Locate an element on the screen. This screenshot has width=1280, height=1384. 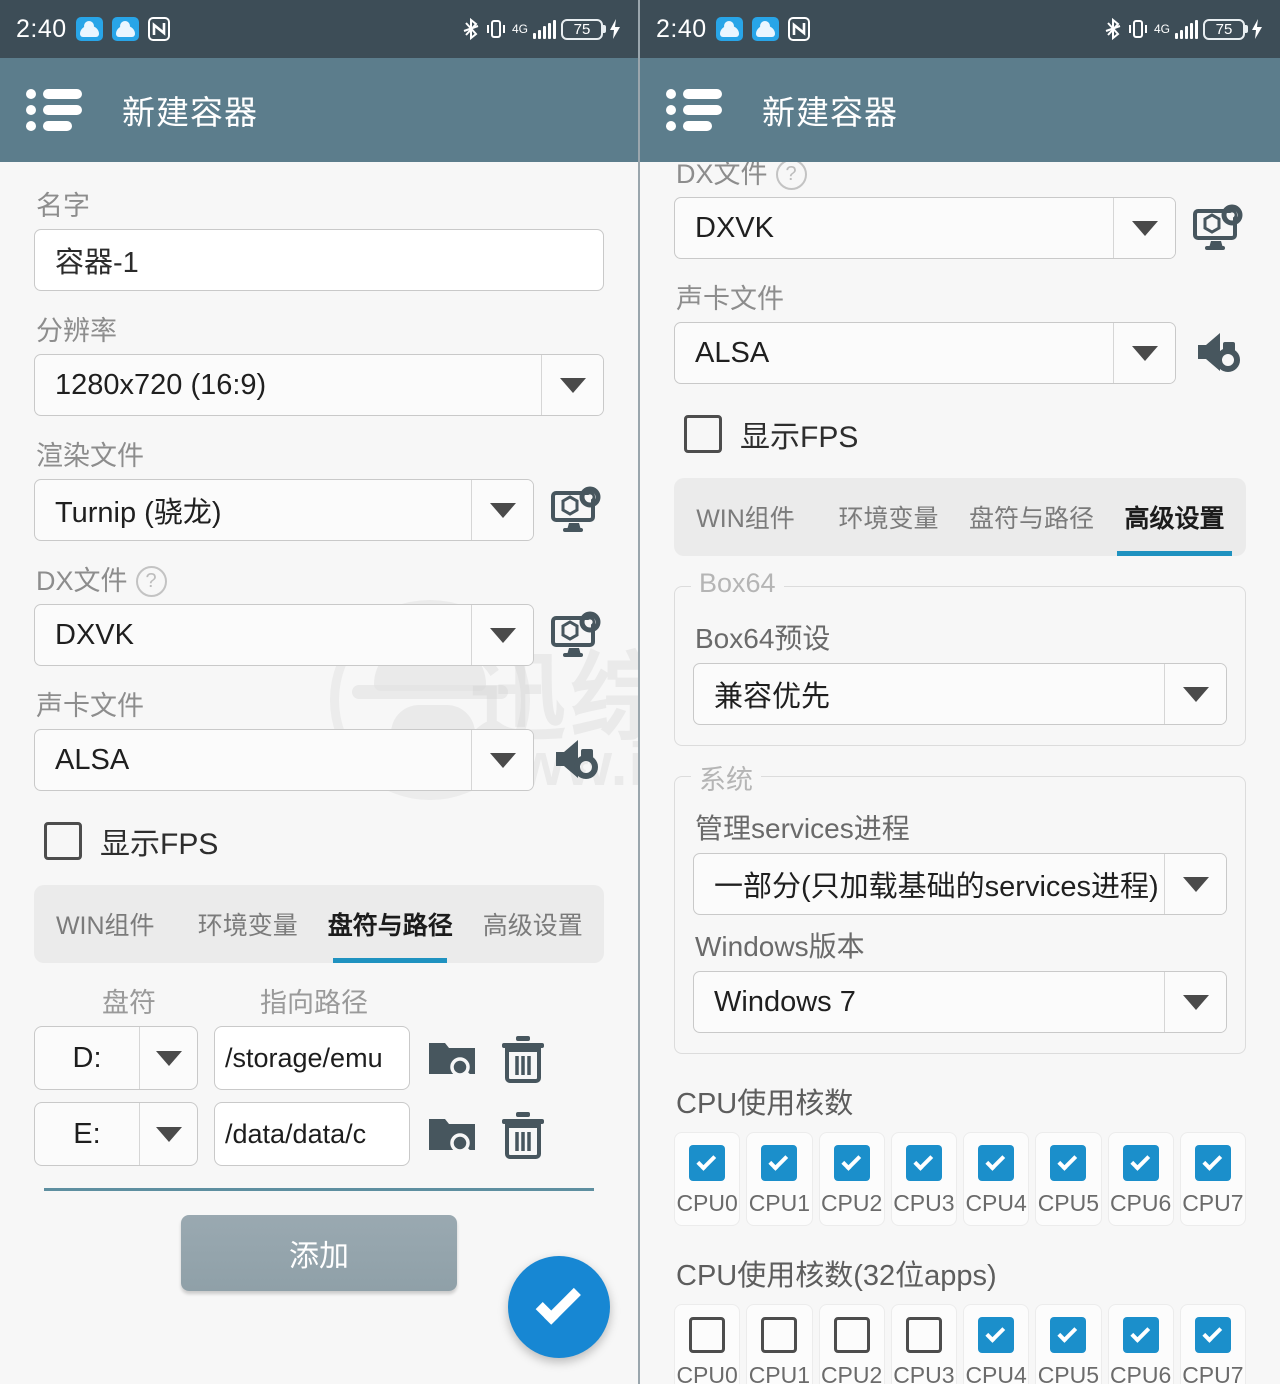
name-field-group: 名字 容器-1 is located at coordinates (319, 237).